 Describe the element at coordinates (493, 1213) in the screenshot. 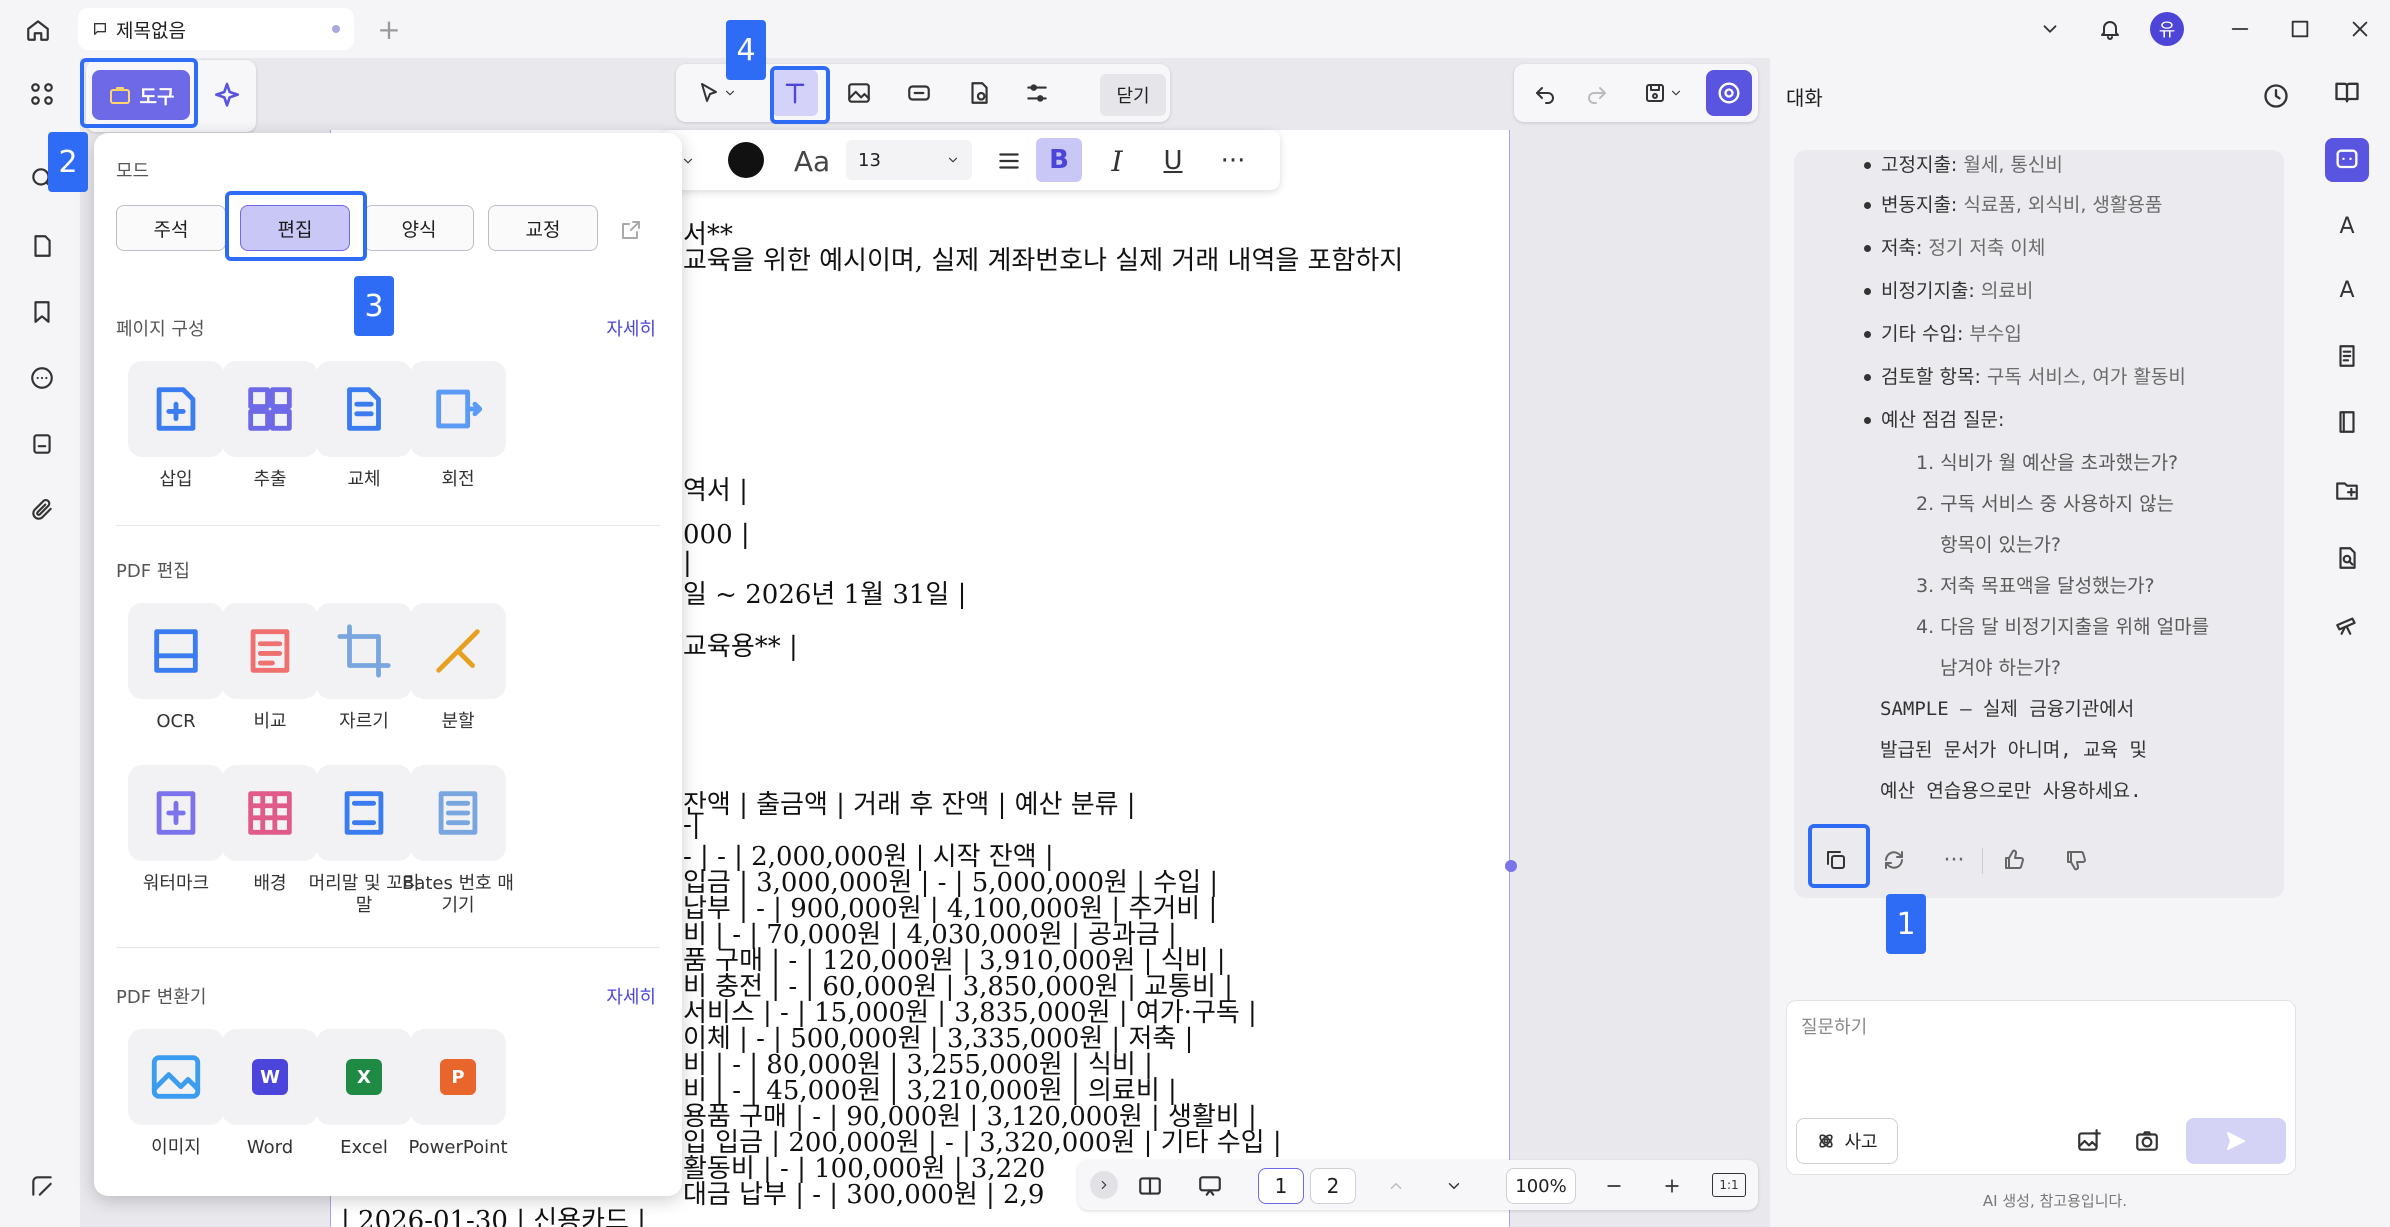

I see `doc-line: | 2026-01-30 | 신용카드 |` at that location.